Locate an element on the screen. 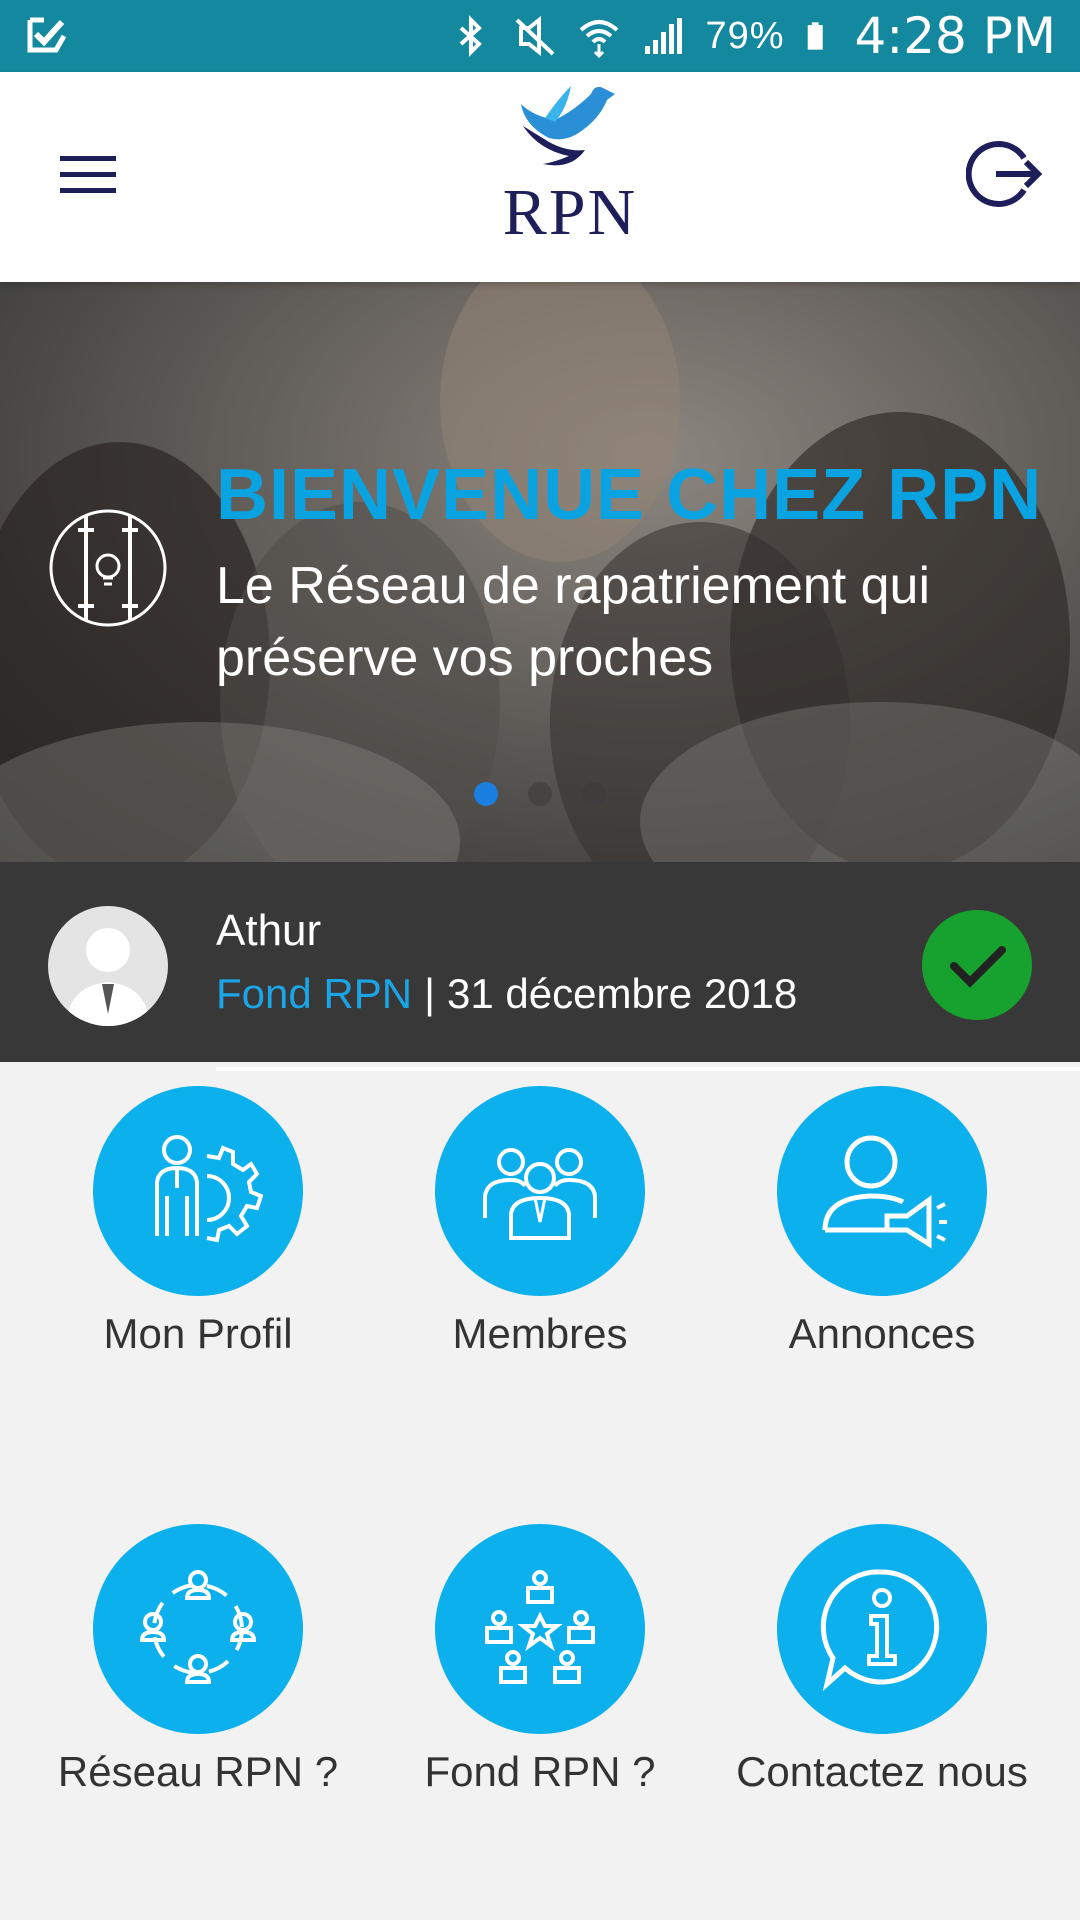 The height and width of the screenshot is (1920, 1080). battery-icon is located at coordinates (815, 36).